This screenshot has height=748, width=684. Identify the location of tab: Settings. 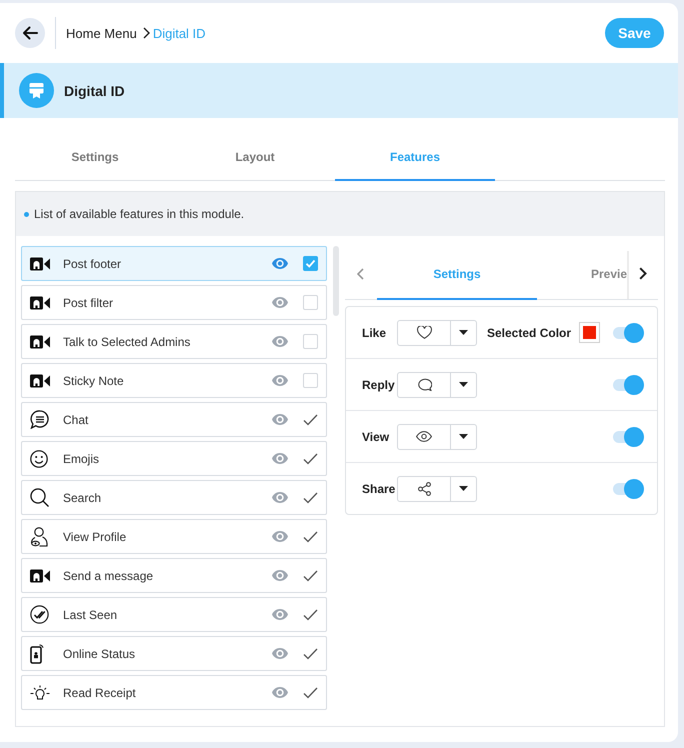
(95, 157).